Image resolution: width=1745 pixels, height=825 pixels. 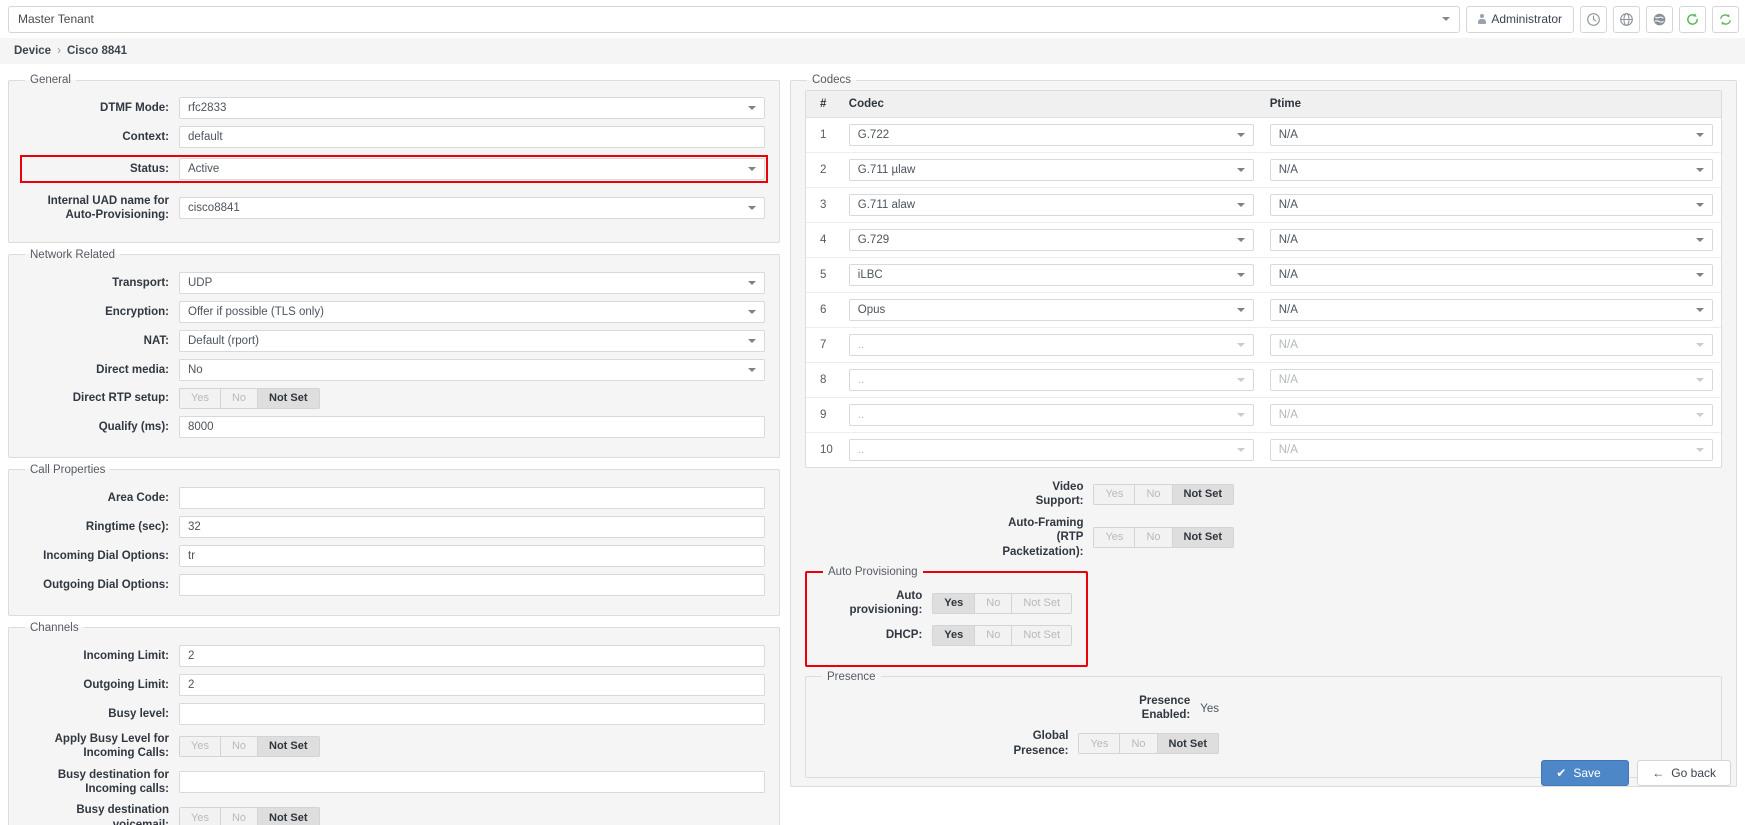 What do you see at coordinates (394, 398) in the screenshot?
I see `direct-rtp-setup-row: Direct RTP setup: Yes No Not Set` at bounding box center [394, 398].